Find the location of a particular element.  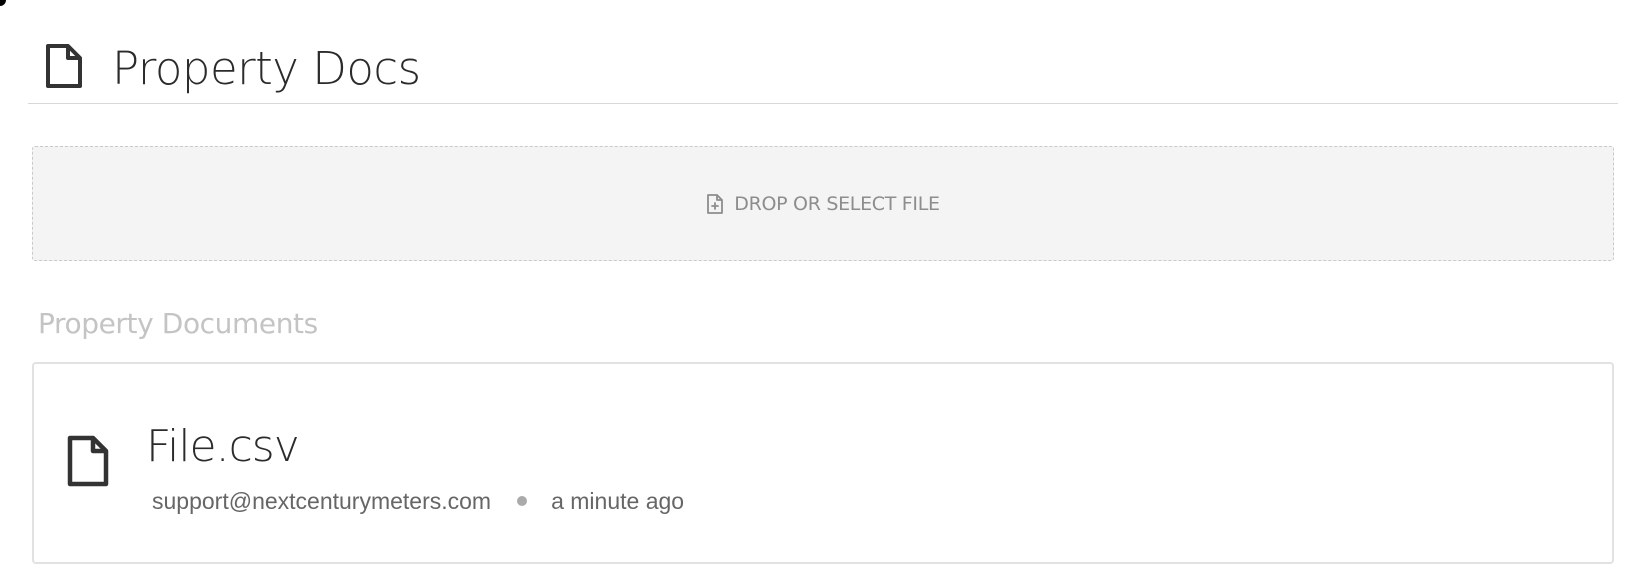

dropzone-content: DROP OR SELECT FILE is located at coordinates (823, 203).